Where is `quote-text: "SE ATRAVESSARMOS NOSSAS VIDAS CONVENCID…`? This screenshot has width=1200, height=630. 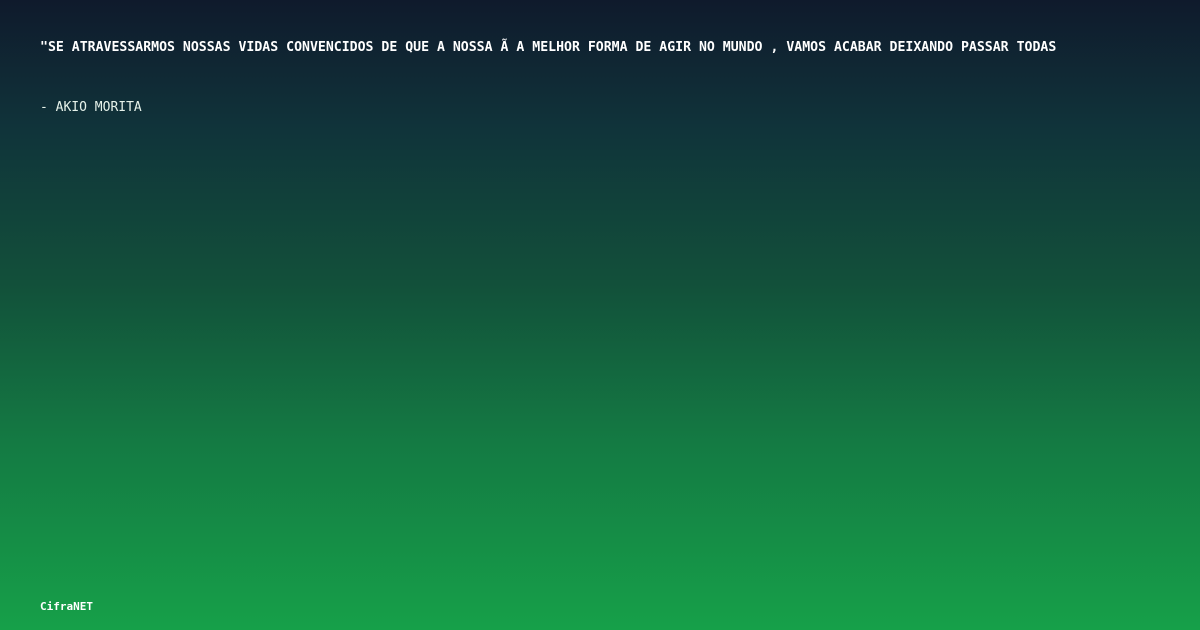
quote-text: "SE ATRAVESSARMOS NOSSAS VIDAS CONVENCID… is located at coordinates (548, 47).